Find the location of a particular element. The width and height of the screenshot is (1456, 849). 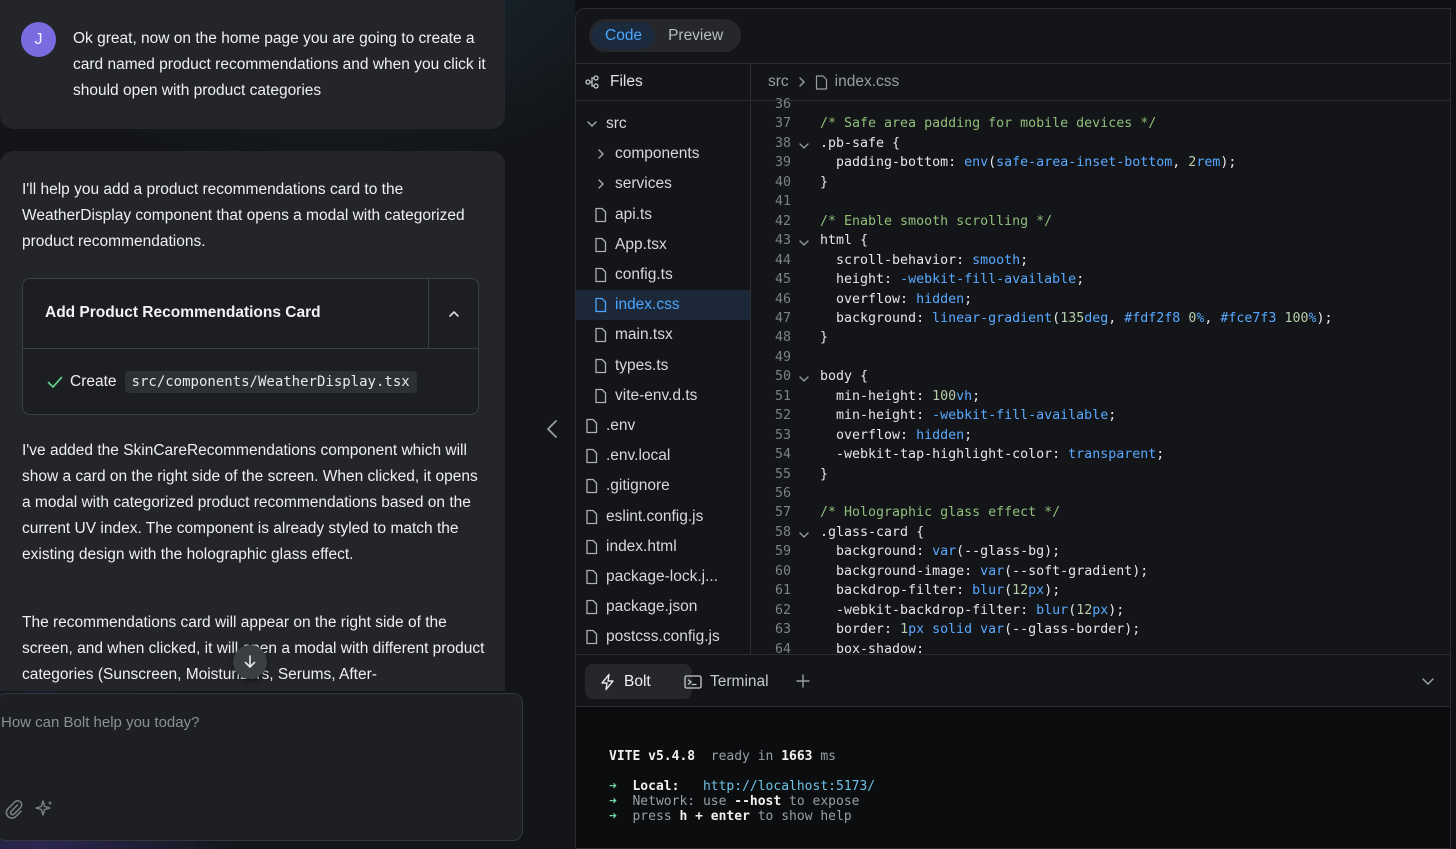

code-line: 62 -webkit-backdrop-filter: blur(12px); is located at coordinates (1100, 613).